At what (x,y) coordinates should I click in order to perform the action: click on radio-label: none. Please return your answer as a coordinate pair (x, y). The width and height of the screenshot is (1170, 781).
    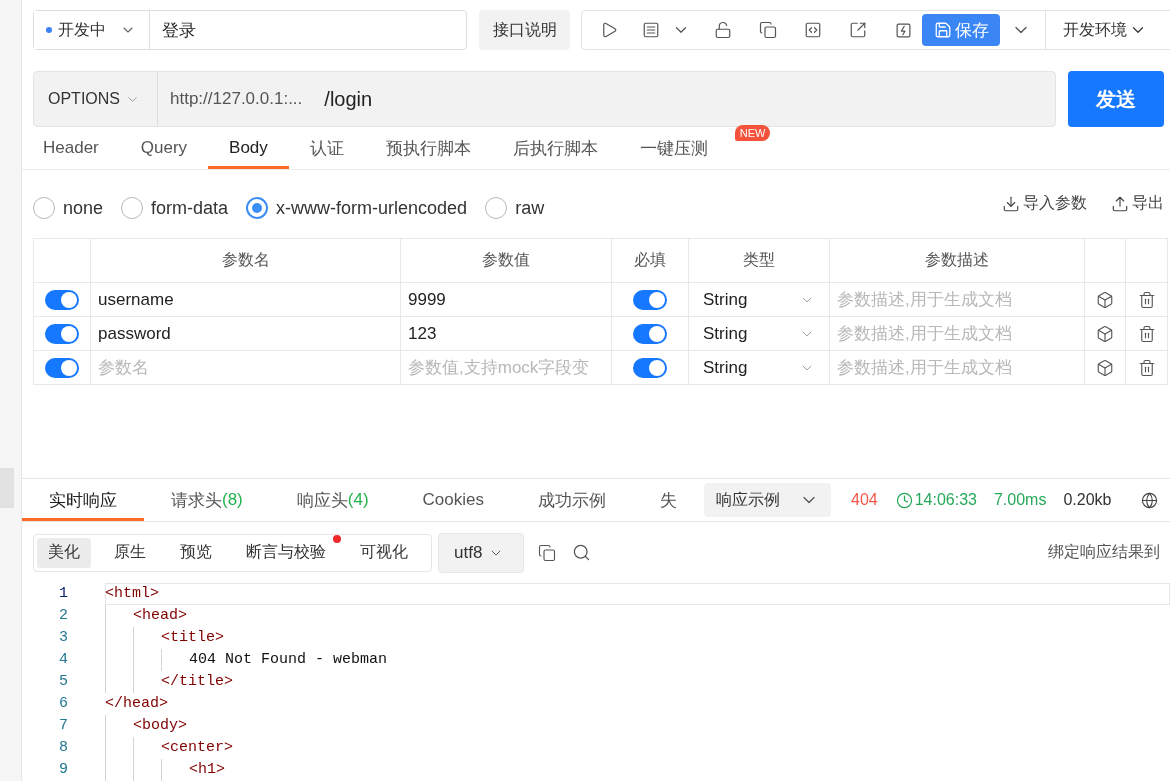
    Looking at the image, I should click on (83, 208).